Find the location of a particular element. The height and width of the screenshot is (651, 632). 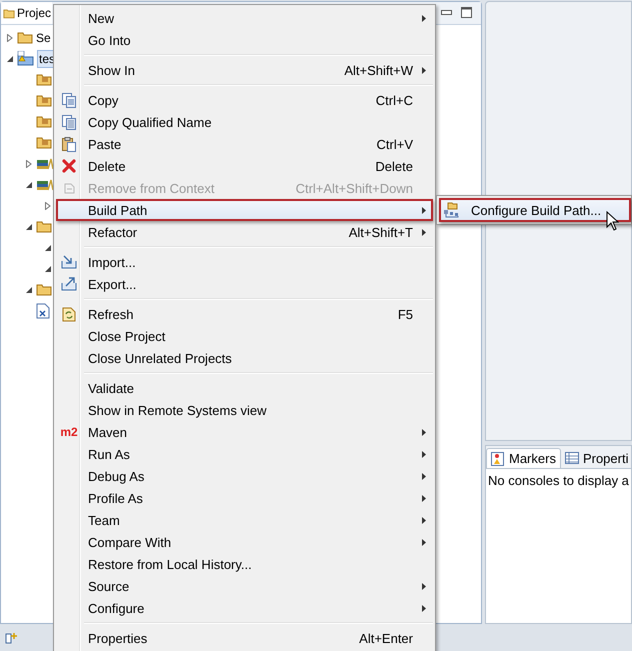

refresh-icon is located at coordinates (69, 314).